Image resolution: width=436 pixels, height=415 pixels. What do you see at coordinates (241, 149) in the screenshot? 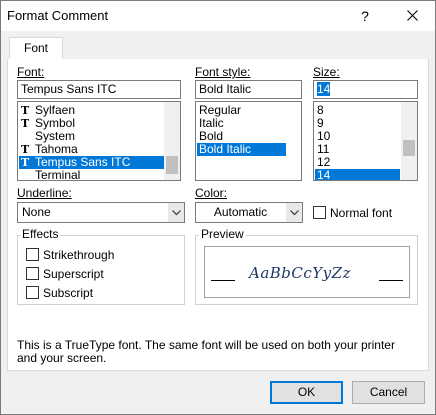
I see `font-style-item-selected: Bold Italic` at bounding box center [241, 149].